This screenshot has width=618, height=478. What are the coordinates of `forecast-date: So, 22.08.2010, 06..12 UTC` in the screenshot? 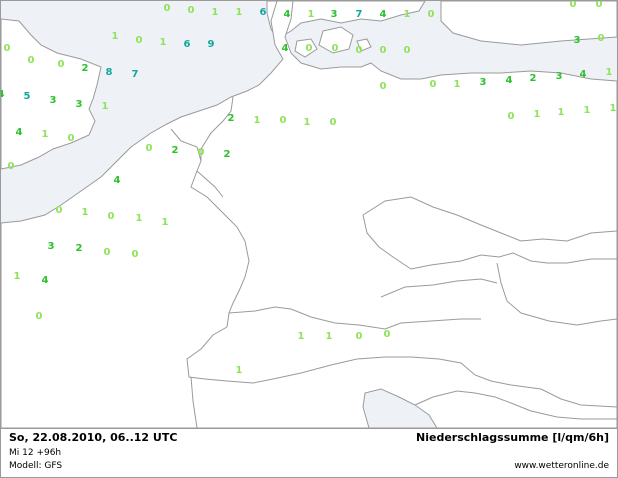 It's located at (93, 437).